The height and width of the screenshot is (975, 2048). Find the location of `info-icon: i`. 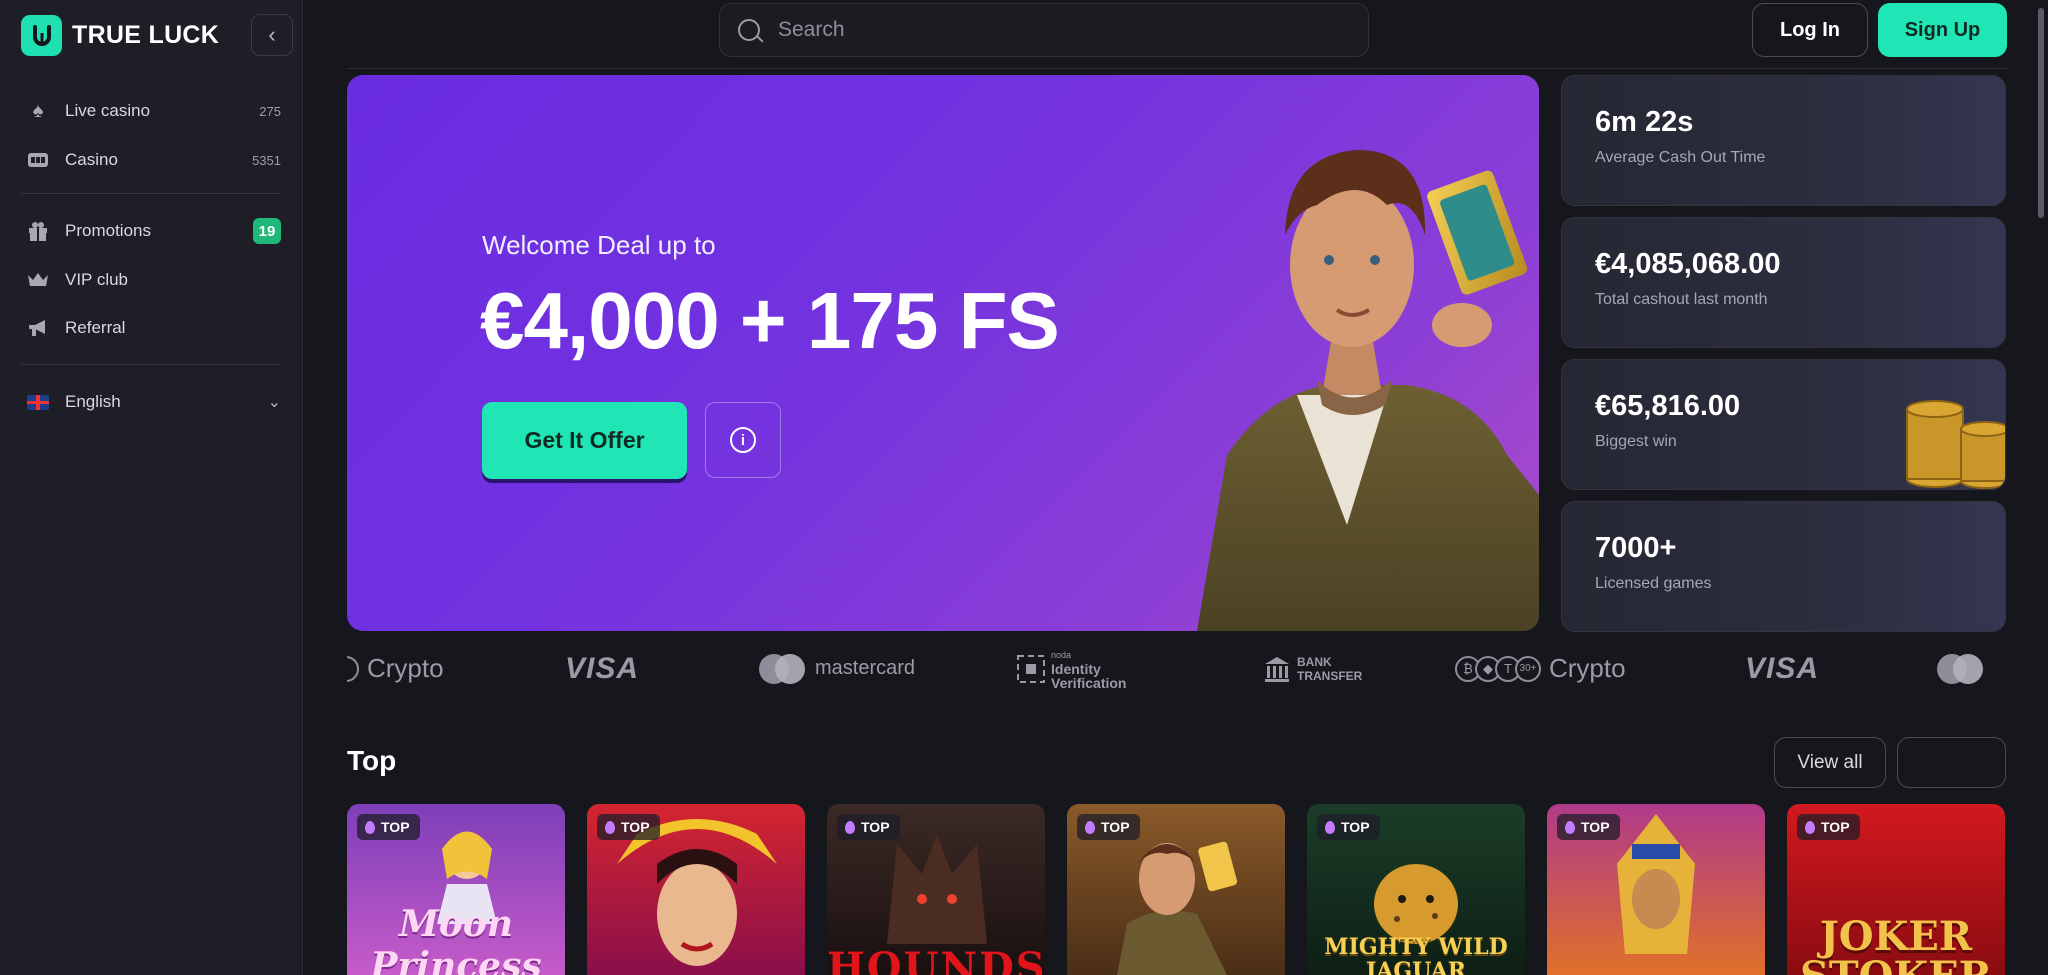

info-icon: i is located at coordinates (743, 440).